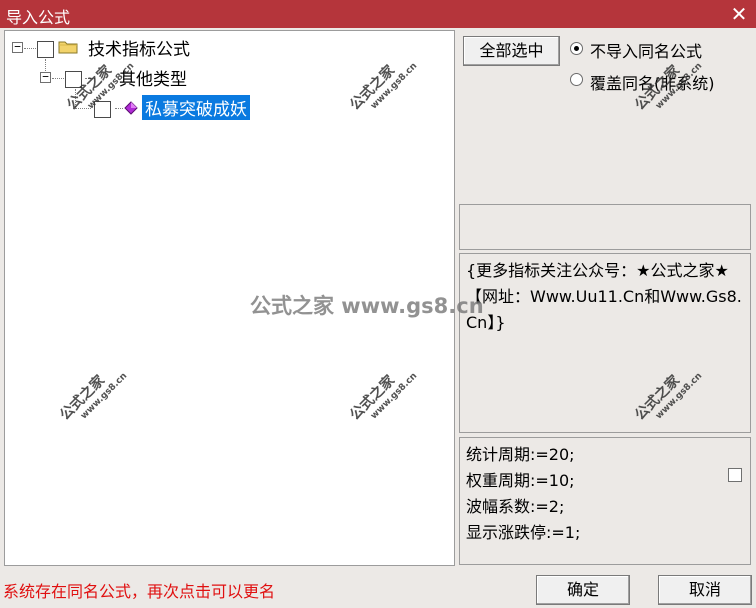 The width and height of the screenshot is (756, 608). What do you see at coordinates (511, 51) in the screenshot?
I see `select-all-button: 全部选中` at bounding box center [511, 51].